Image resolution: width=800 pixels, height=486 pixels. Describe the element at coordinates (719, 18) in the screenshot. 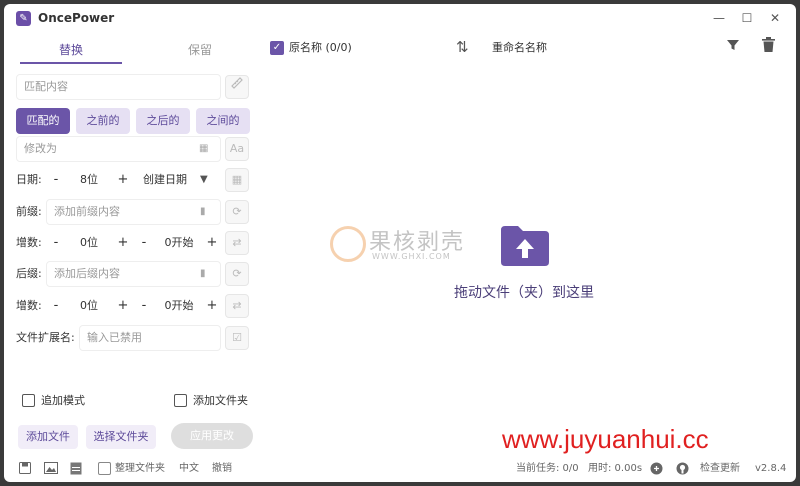

I see `minimize-button: —` at that location.